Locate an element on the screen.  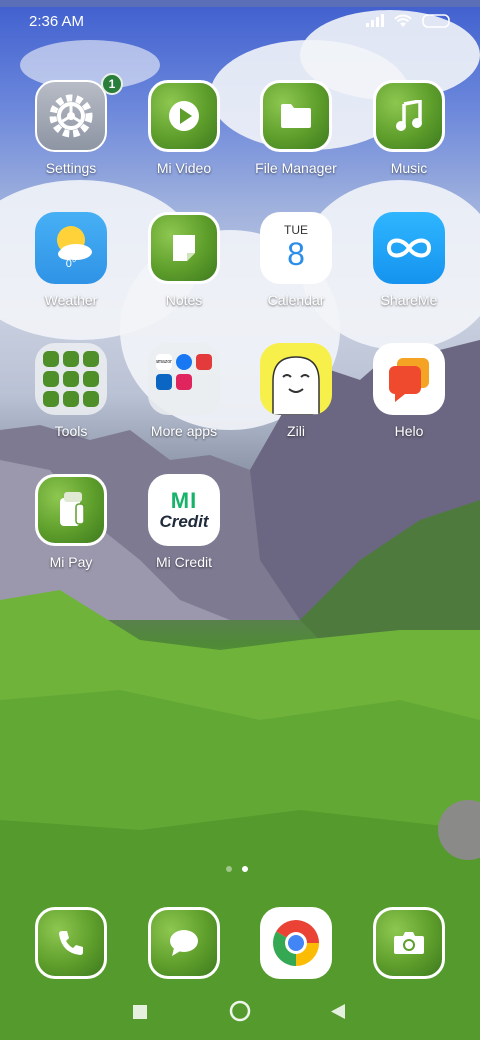
signal-icon is located at coordinates (375, 20).